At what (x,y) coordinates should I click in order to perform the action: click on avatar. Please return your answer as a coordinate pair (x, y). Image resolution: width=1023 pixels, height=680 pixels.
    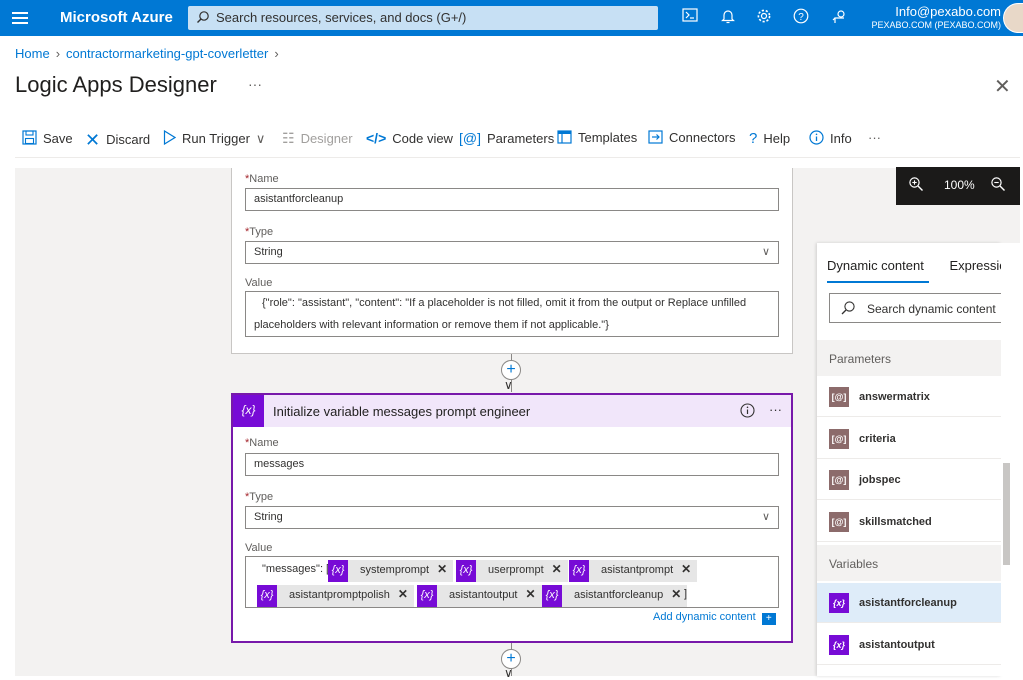
    Looking at the image, I should click on (1013, 18).